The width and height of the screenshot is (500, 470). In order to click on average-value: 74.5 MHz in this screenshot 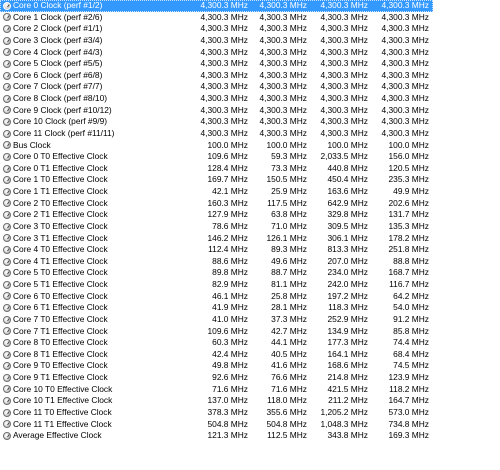, I will do `click(411, 365)`.